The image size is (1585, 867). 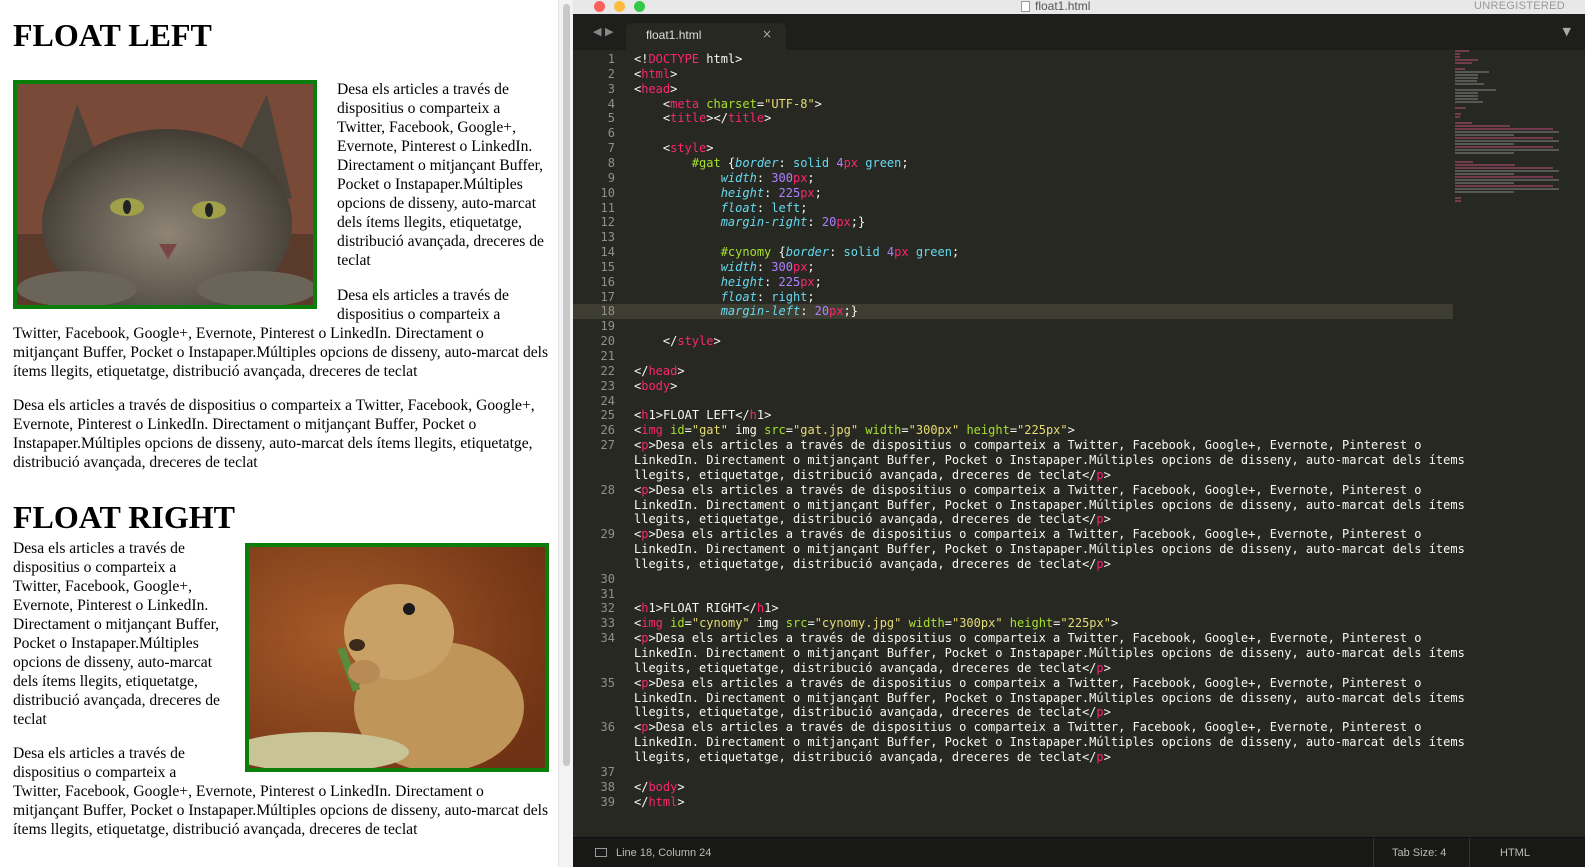 What do you see at coordinates (1013, 341) in the screenshot?
I see `code-line: 20 </style>` at bounding box center [1013, 341].